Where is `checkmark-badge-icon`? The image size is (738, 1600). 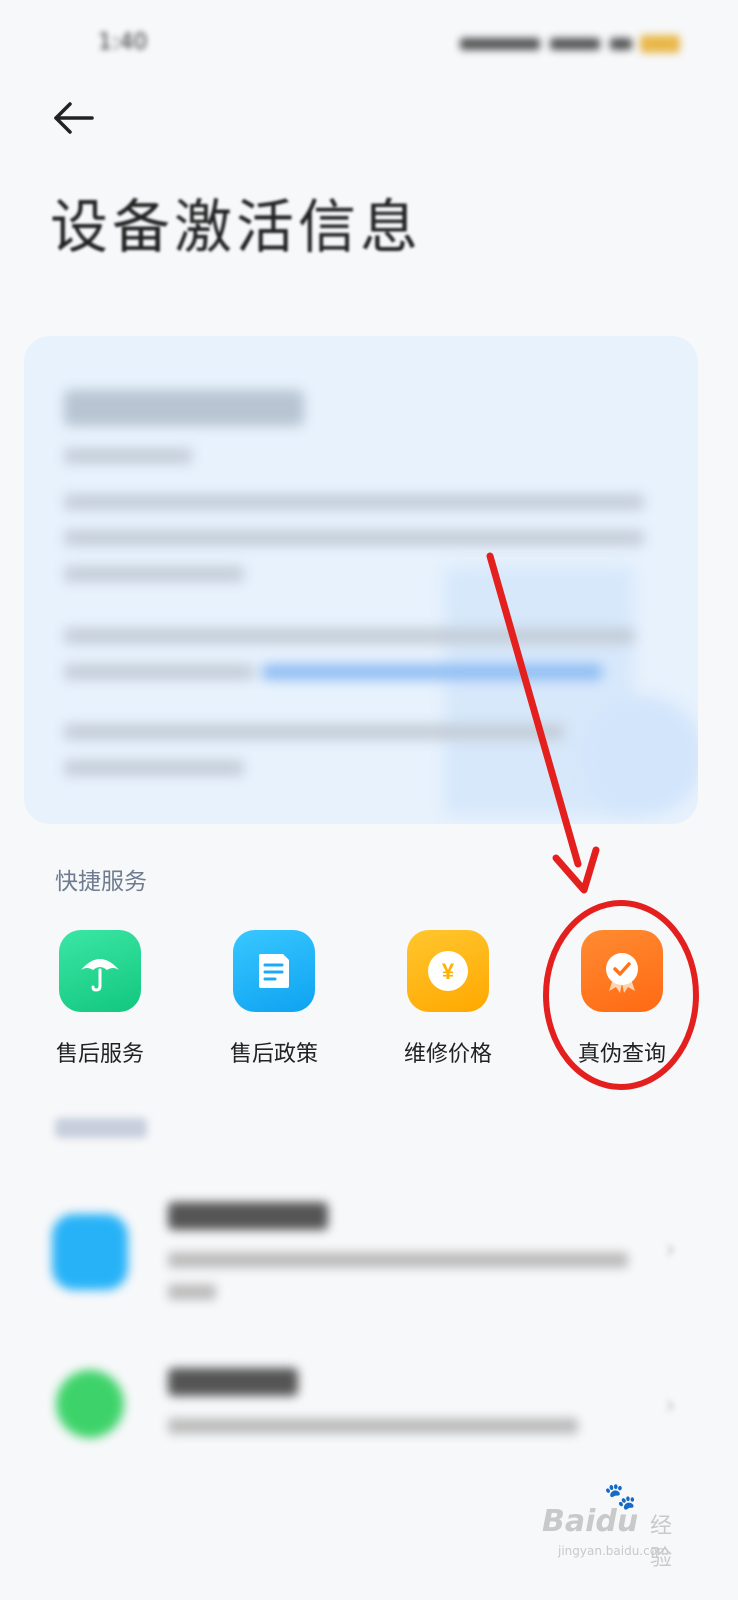 checkmark-badge-icon is located at coordinates (622, 971).